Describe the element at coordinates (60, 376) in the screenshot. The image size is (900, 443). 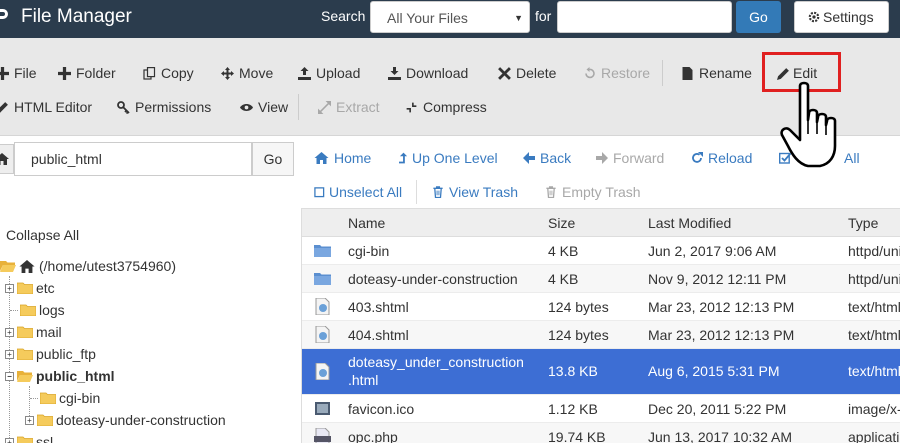
I see `tree-item-public-html: − public_html` at that location.